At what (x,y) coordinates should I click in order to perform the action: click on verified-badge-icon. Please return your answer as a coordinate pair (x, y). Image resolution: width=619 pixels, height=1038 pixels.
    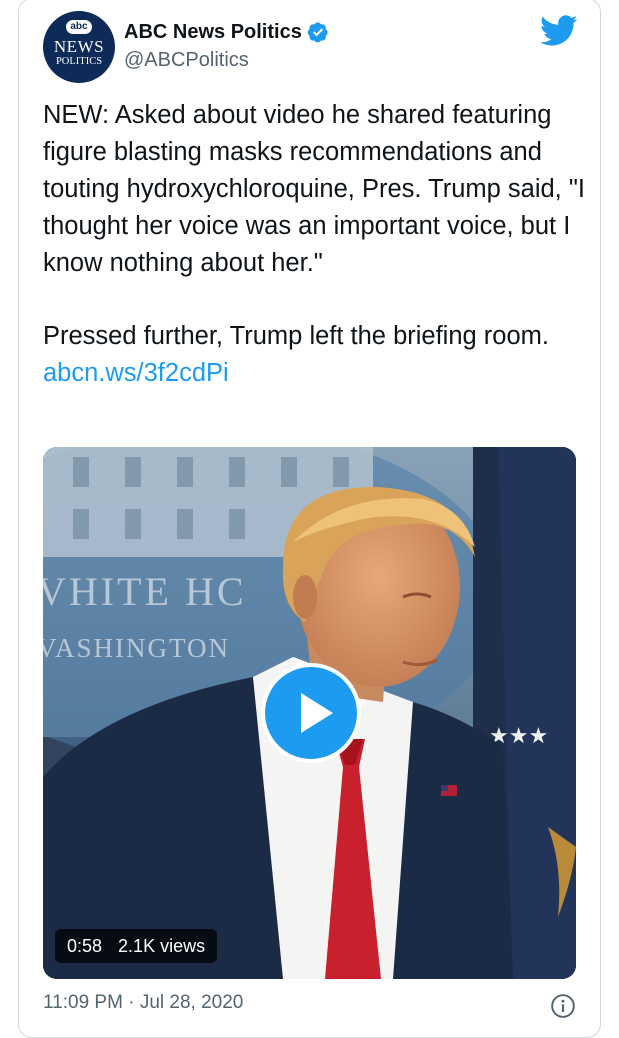
    Looking at the image, I should click on (317, 32).